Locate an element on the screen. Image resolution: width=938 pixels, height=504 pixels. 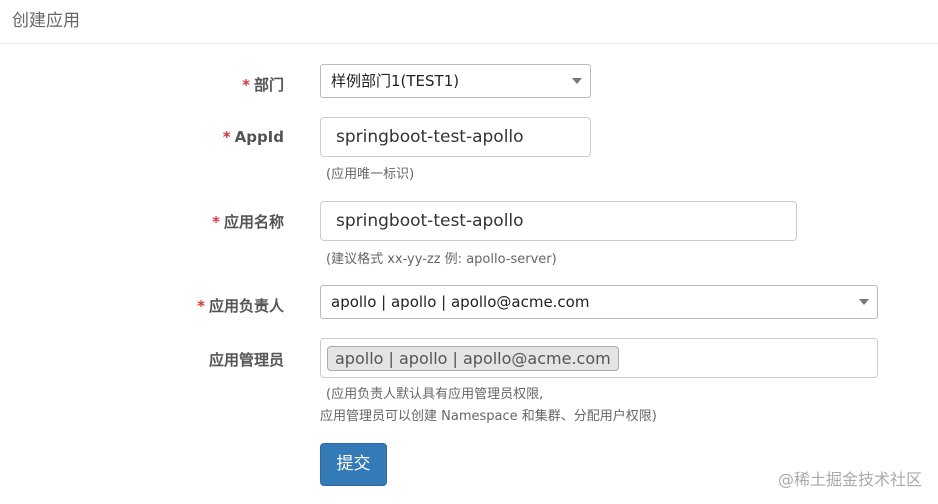
owner-select: apollo | apollo | apollo@acme.com is located at coordinates (599, 302).